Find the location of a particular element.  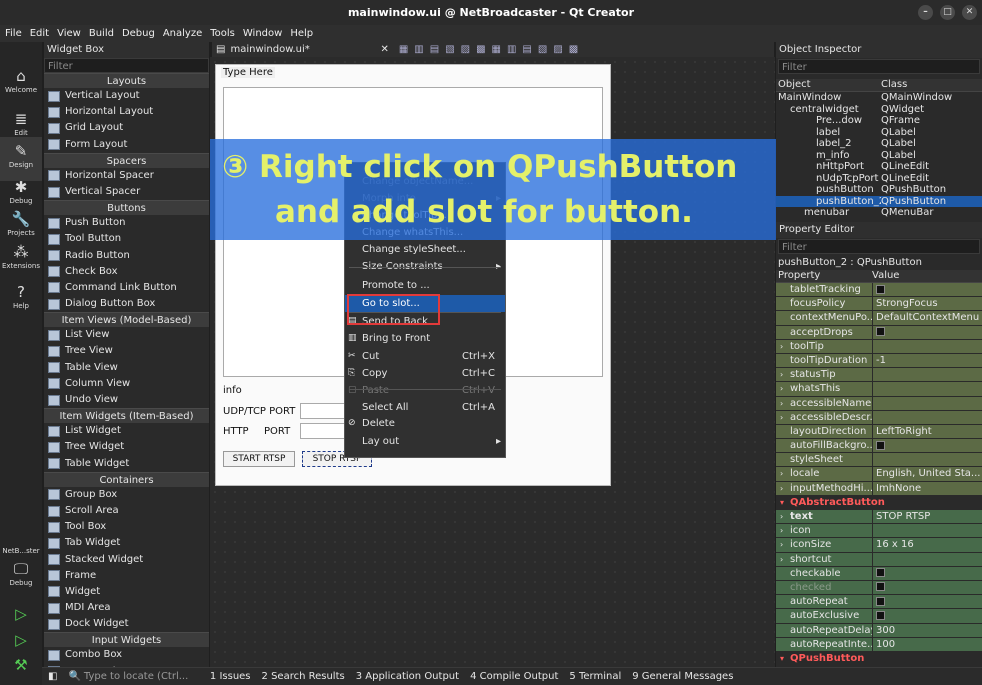

property-value: StrongFocus is located at coordinates (927, 304).